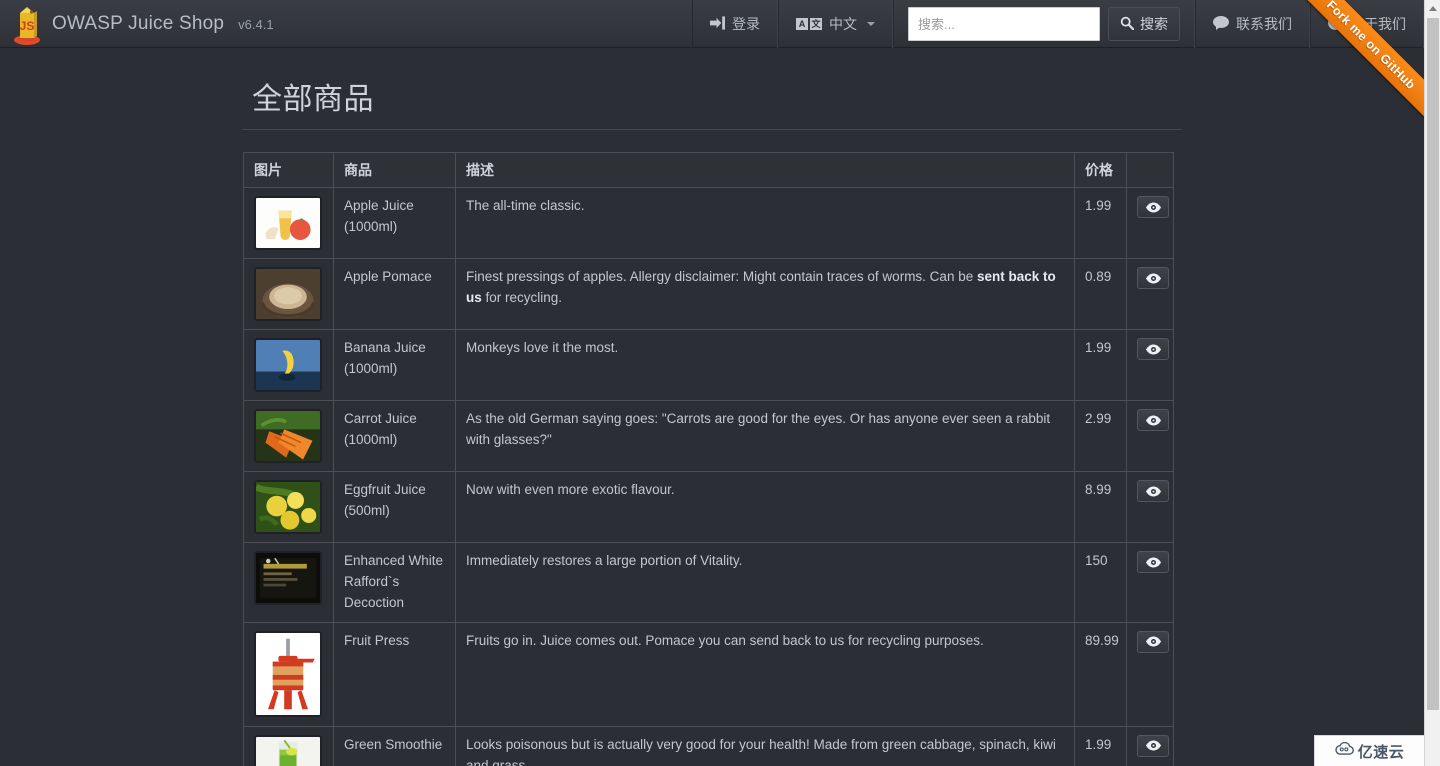 The width and height of the screenshot is (1440, 766). I want to click on search-icon, so click(1127, 24).